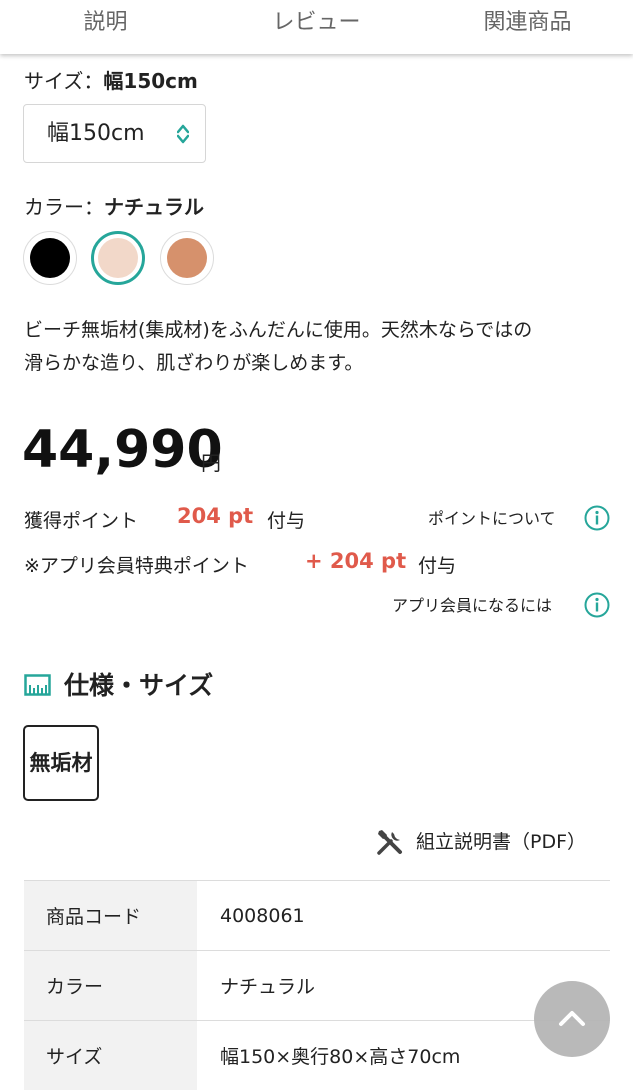  I want to click on color-swatch-brown, so click(187, 258).